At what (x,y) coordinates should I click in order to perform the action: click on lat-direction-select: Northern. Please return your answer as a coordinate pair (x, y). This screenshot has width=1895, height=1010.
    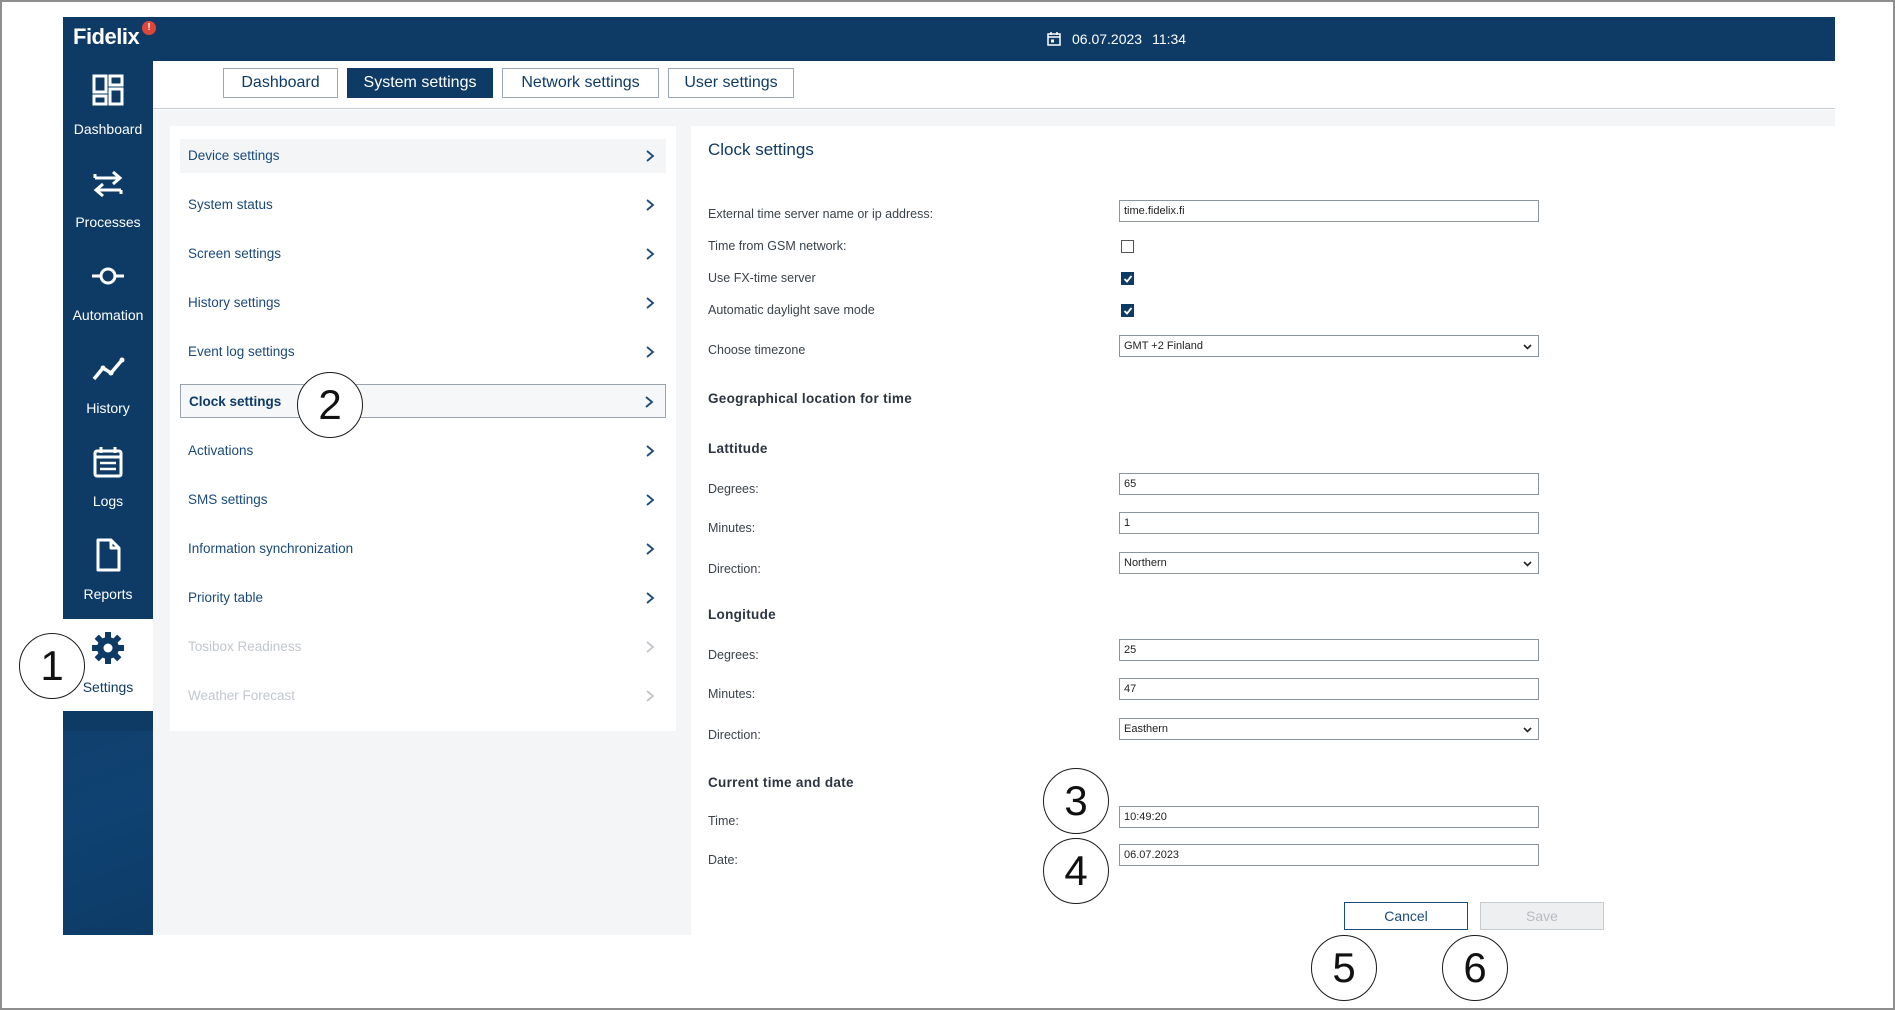
    Looking at the image, I should click on (1329, 563).